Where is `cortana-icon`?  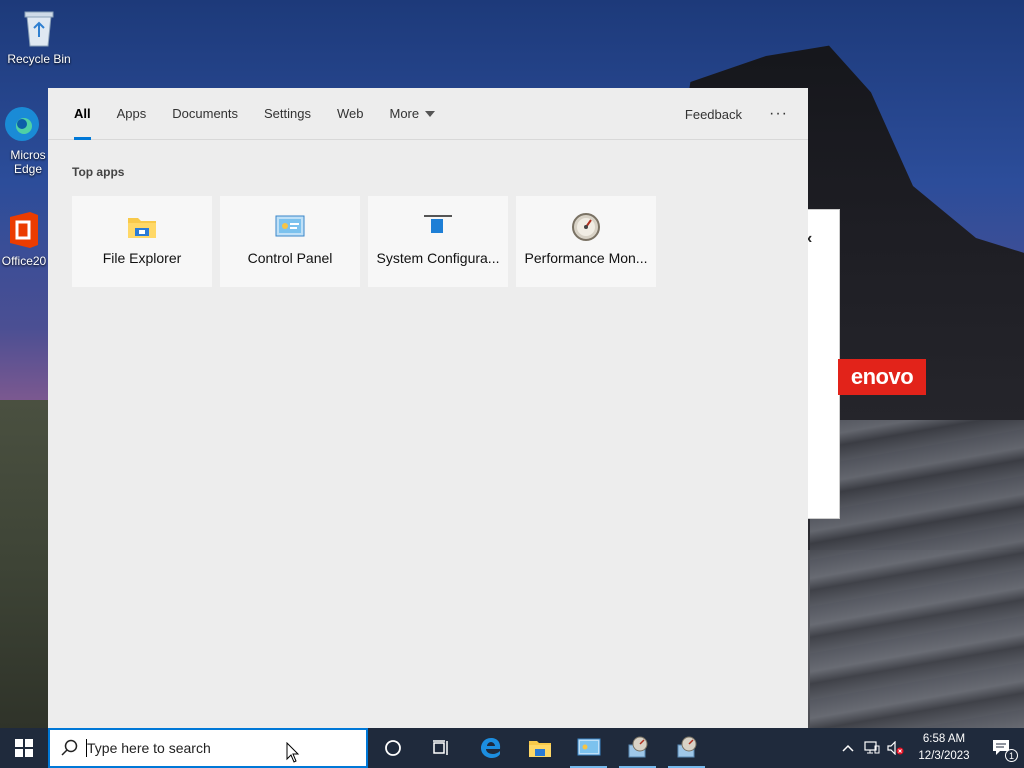
cortana-icon is located at coordinates (392, 748).